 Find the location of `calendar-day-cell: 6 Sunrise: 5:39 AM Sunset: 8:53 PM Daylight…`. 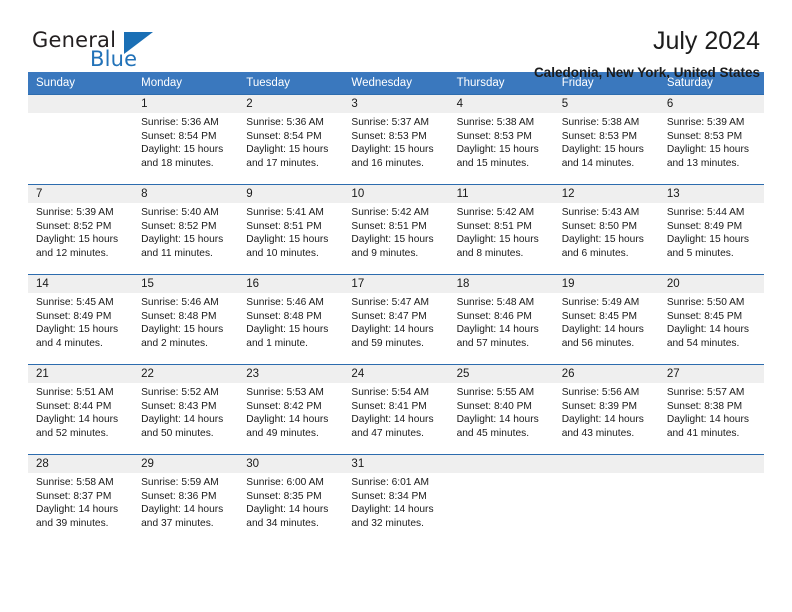

calendar-day-cell: 6 Sunrise: 5:39 AM Sunset: 8:53 PM Daylight… is located at coordinates (711, 139).